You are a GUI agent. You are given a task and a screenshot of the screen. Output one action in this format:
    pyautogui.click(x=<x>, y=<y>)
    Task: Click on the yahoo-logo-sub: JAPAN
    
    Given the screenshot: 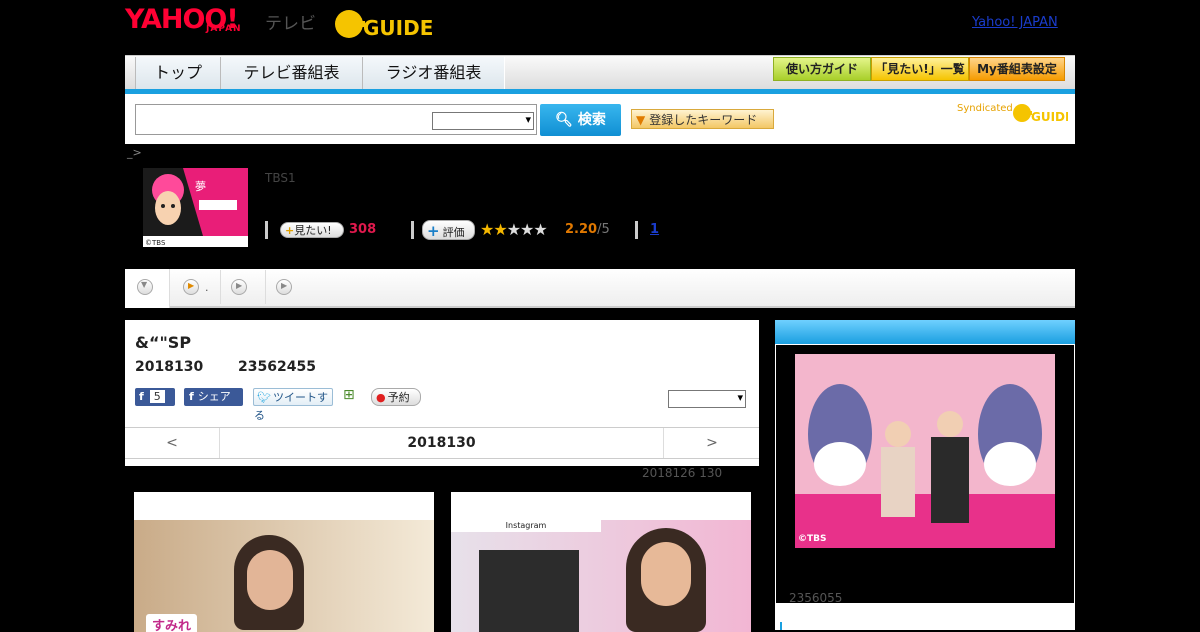 What is the action you would take?
    pyautogui.click(x=224, y=29)
    